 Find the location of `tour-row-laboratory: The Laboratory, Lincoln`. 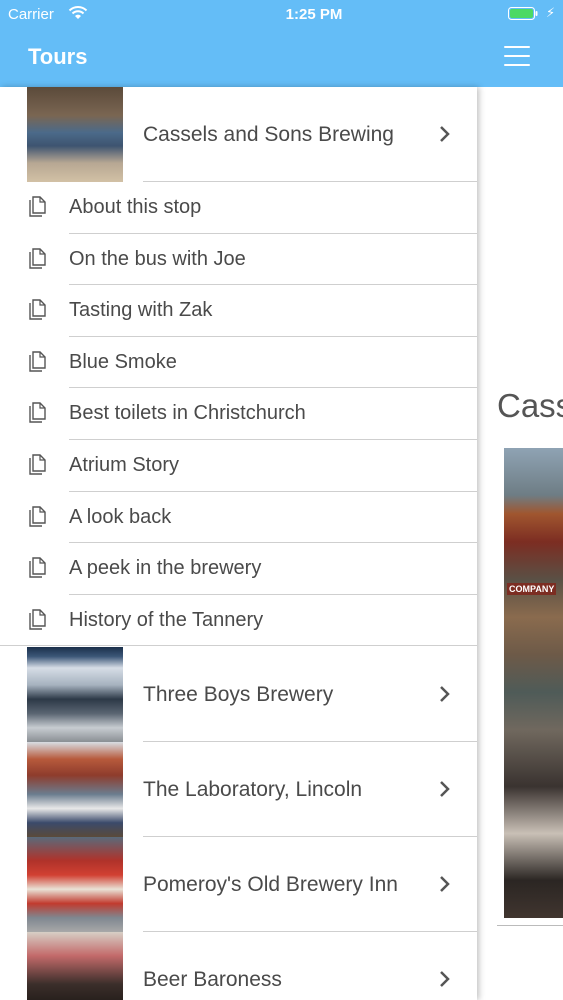

tour-row-laboratory: The Laboratory, Lincoln is located at coordinates (238, 789).